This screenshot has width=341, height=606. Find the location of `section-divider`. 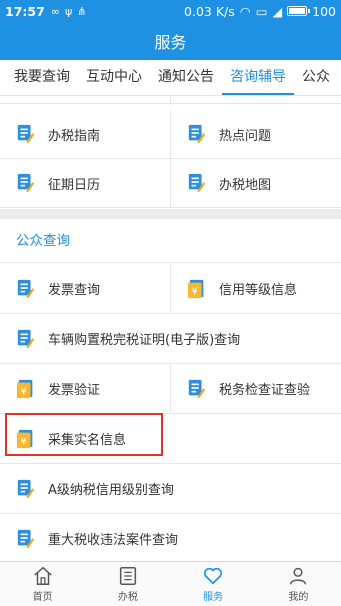

section-divider is located at coordinates (170, 214).